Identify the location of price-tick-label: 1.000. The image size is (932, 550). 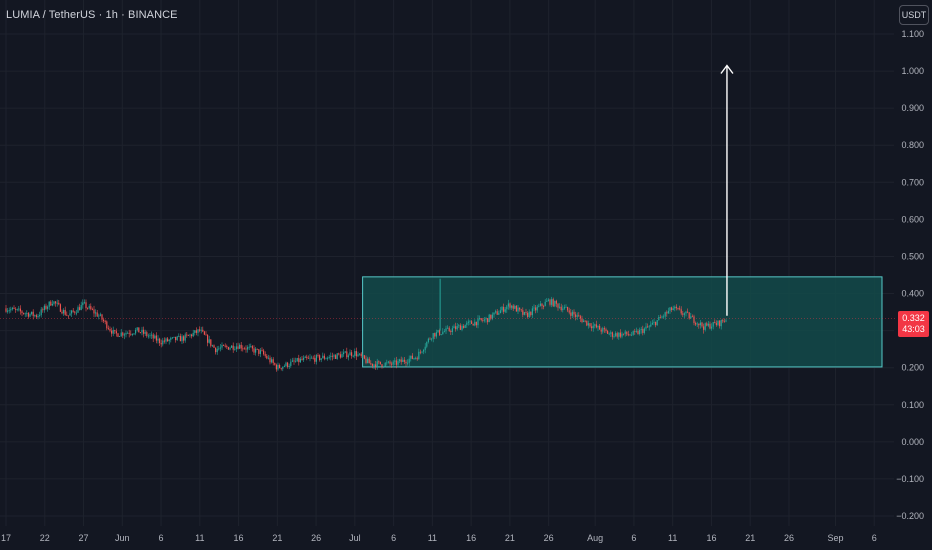
(912, 71).